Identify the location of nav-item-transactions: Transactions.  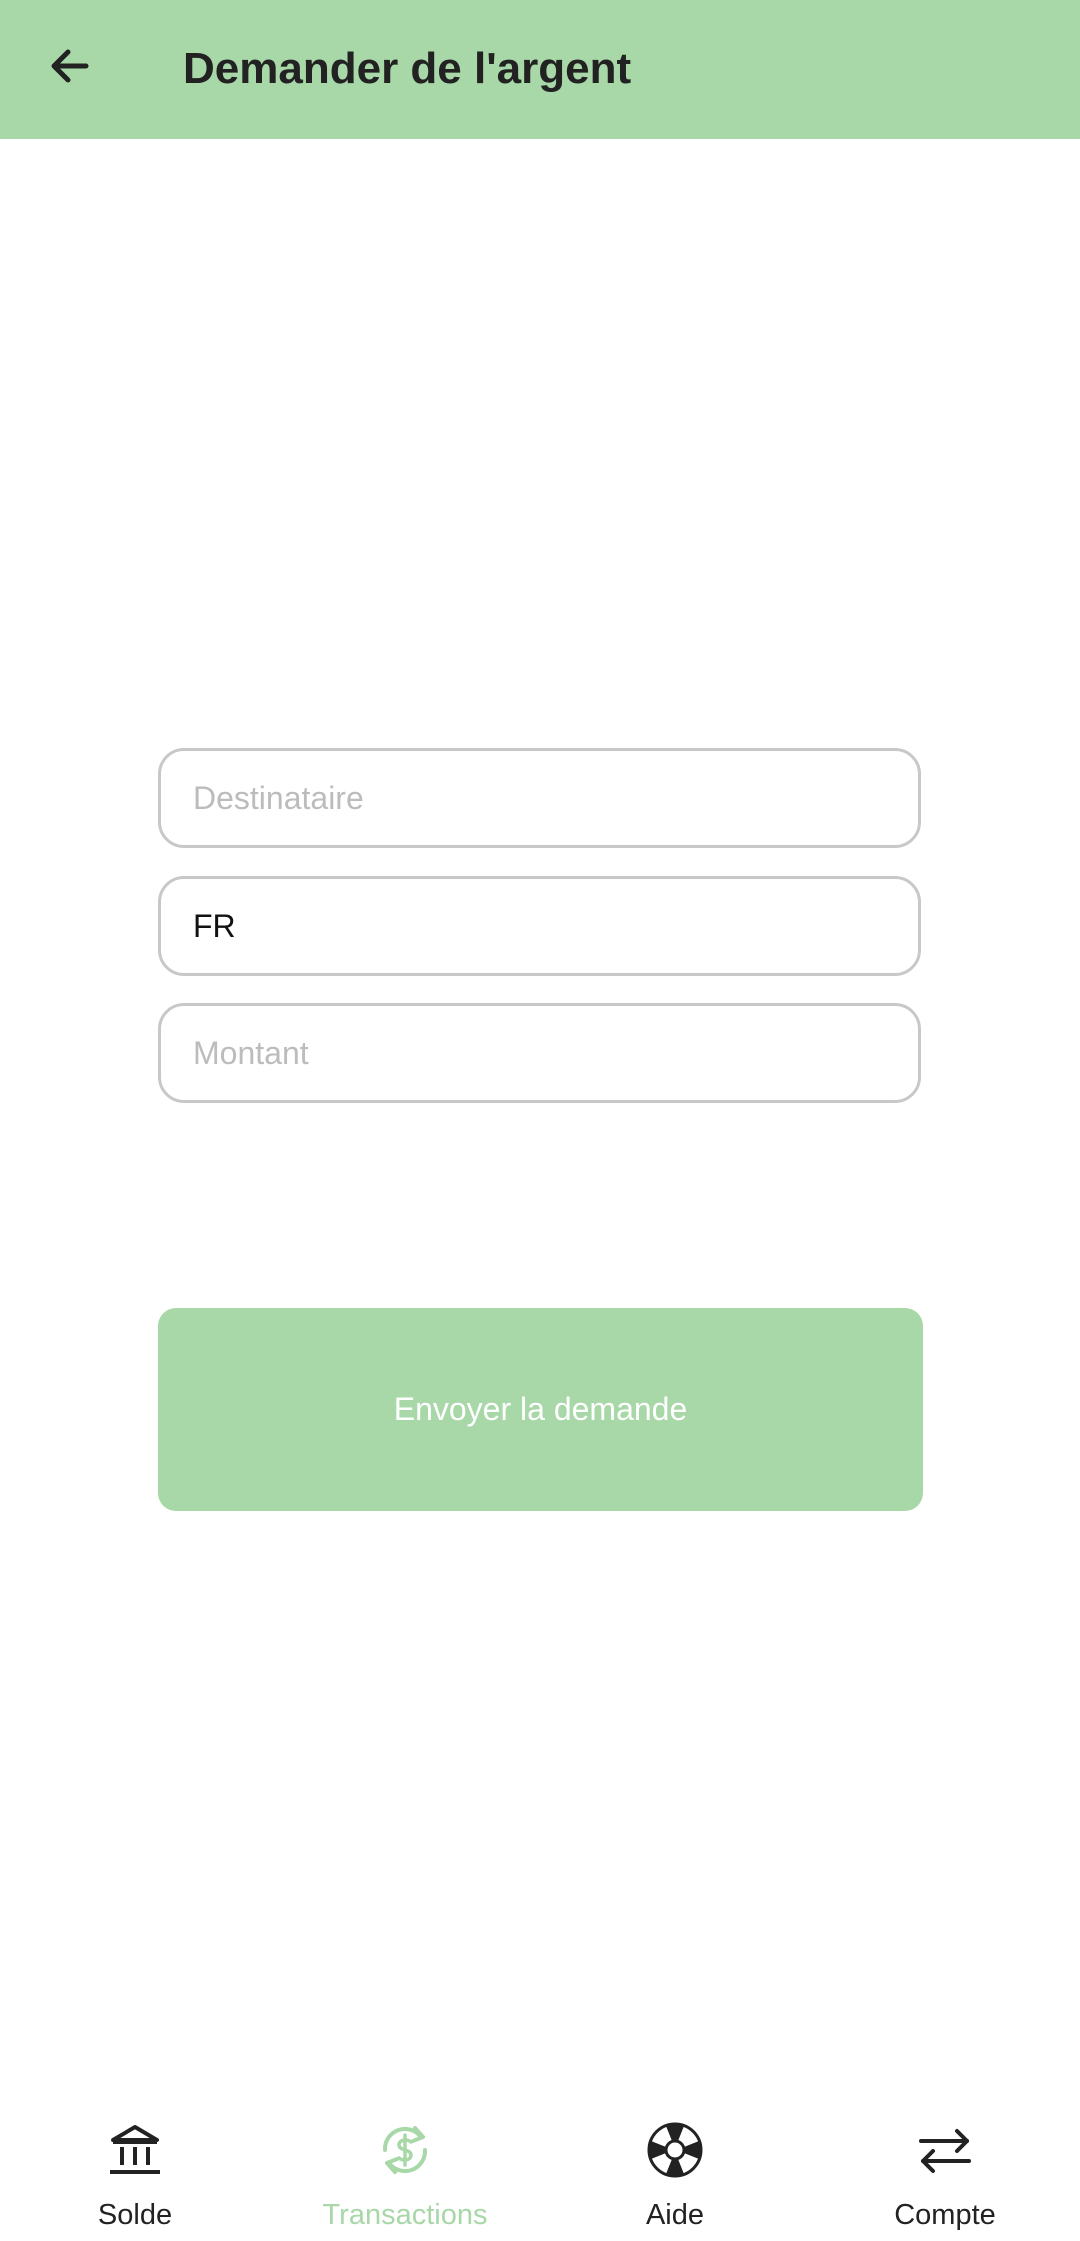
(405, 2180).